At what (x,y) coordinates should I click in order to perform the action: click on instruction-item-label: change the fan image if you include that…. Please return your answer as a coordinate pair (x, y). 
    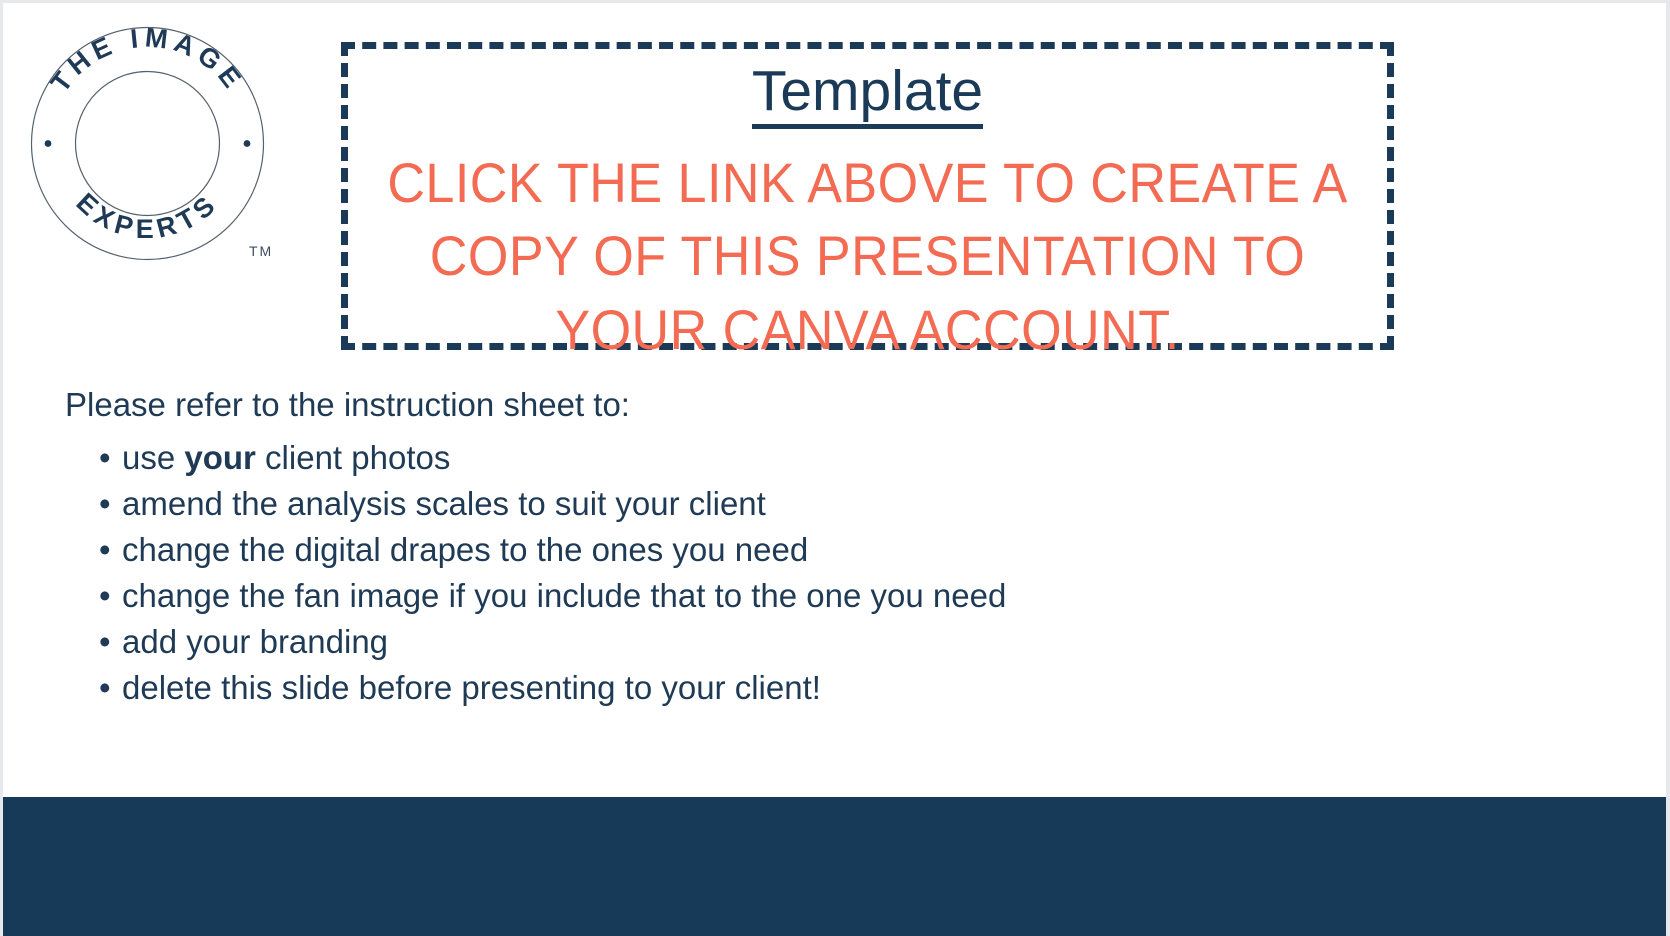
    Looking at the image, I should click on (564, 596).